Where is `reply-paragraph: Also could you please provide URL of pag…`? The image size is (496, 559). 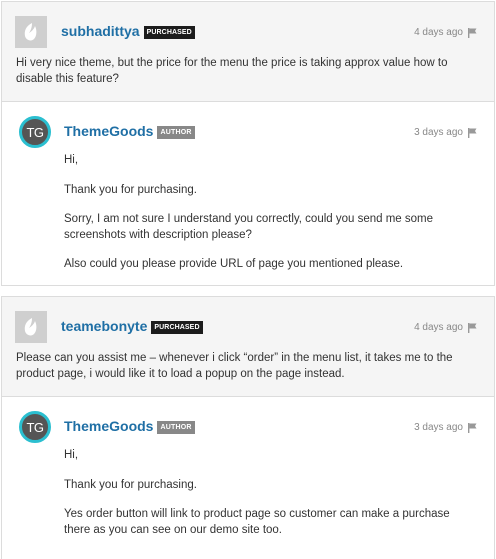 reply-paragraph: Also could you please provide URL of pag… is located at coordinates (234, 264).